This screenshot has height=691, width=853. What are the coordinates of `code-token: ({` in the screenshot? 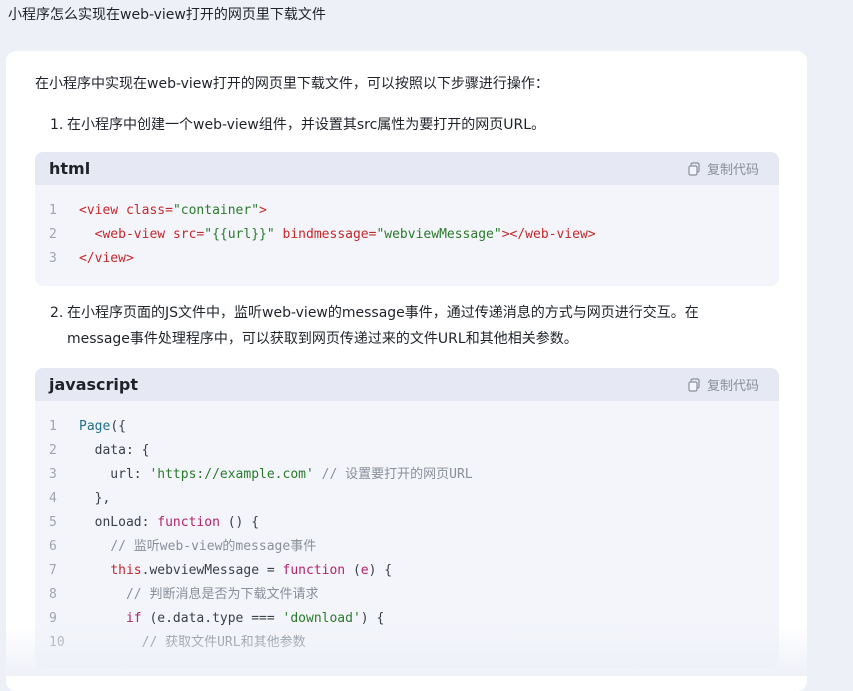 It's located at (118, 426).